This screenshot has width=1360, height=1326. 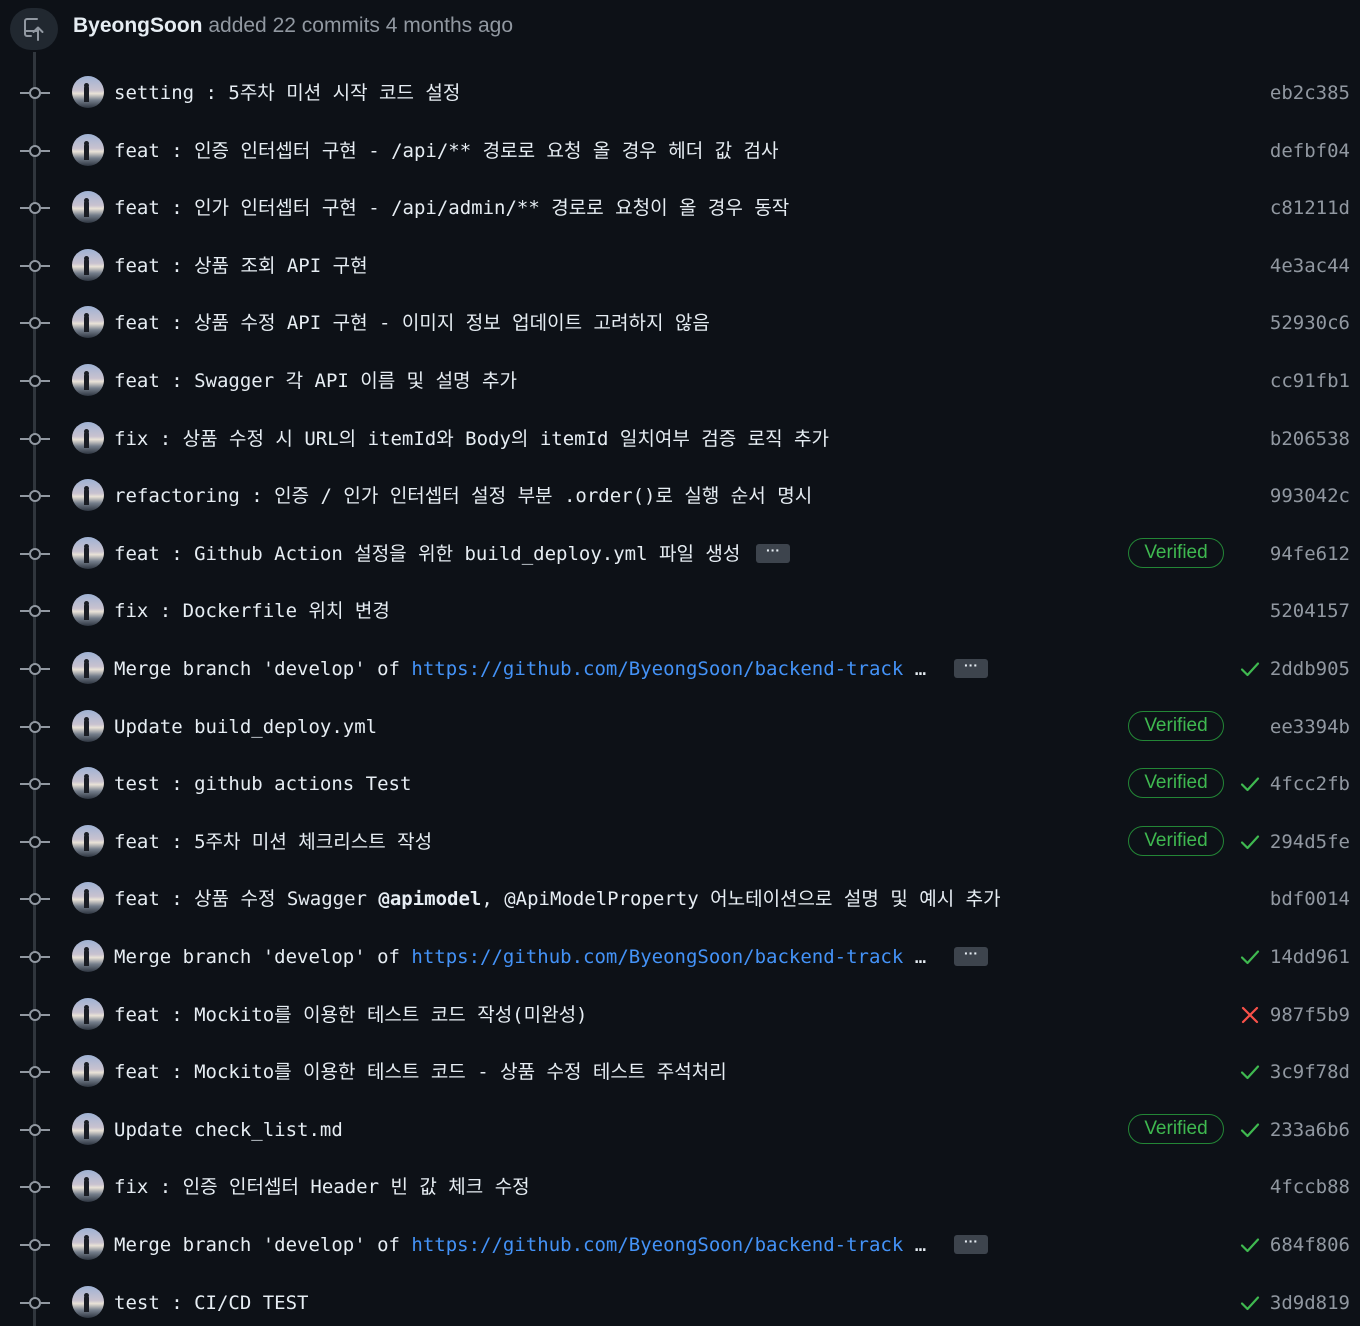 I want to click on commit-sha: 4fccb88, so click(x=1310, y=1187).